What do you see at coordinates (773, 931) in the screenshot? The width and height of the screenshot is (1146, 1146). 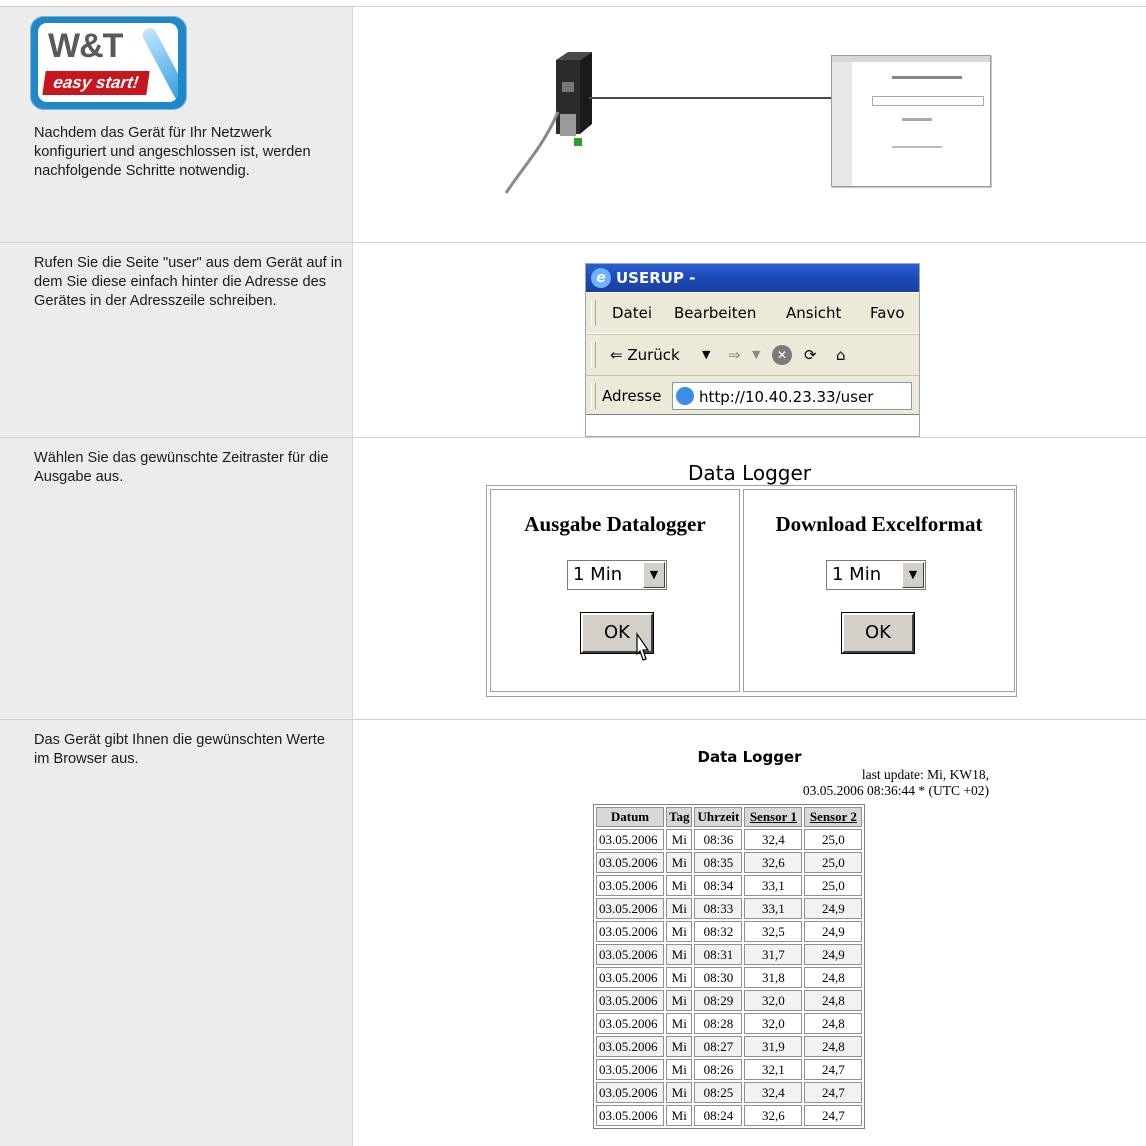 I see `table-cell: 32,5` at bounding box center [773, 931].